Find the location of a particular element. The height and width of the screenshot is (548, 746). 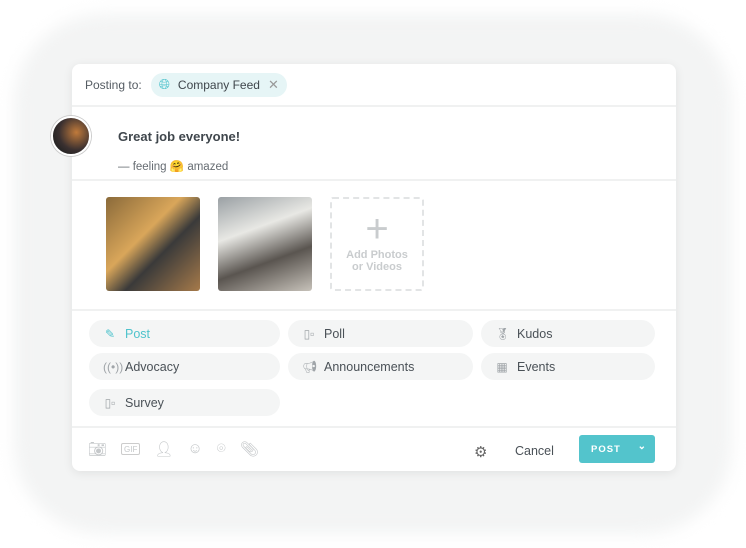

award-icon: 🏅︎ is located at coordinates (503, 333).